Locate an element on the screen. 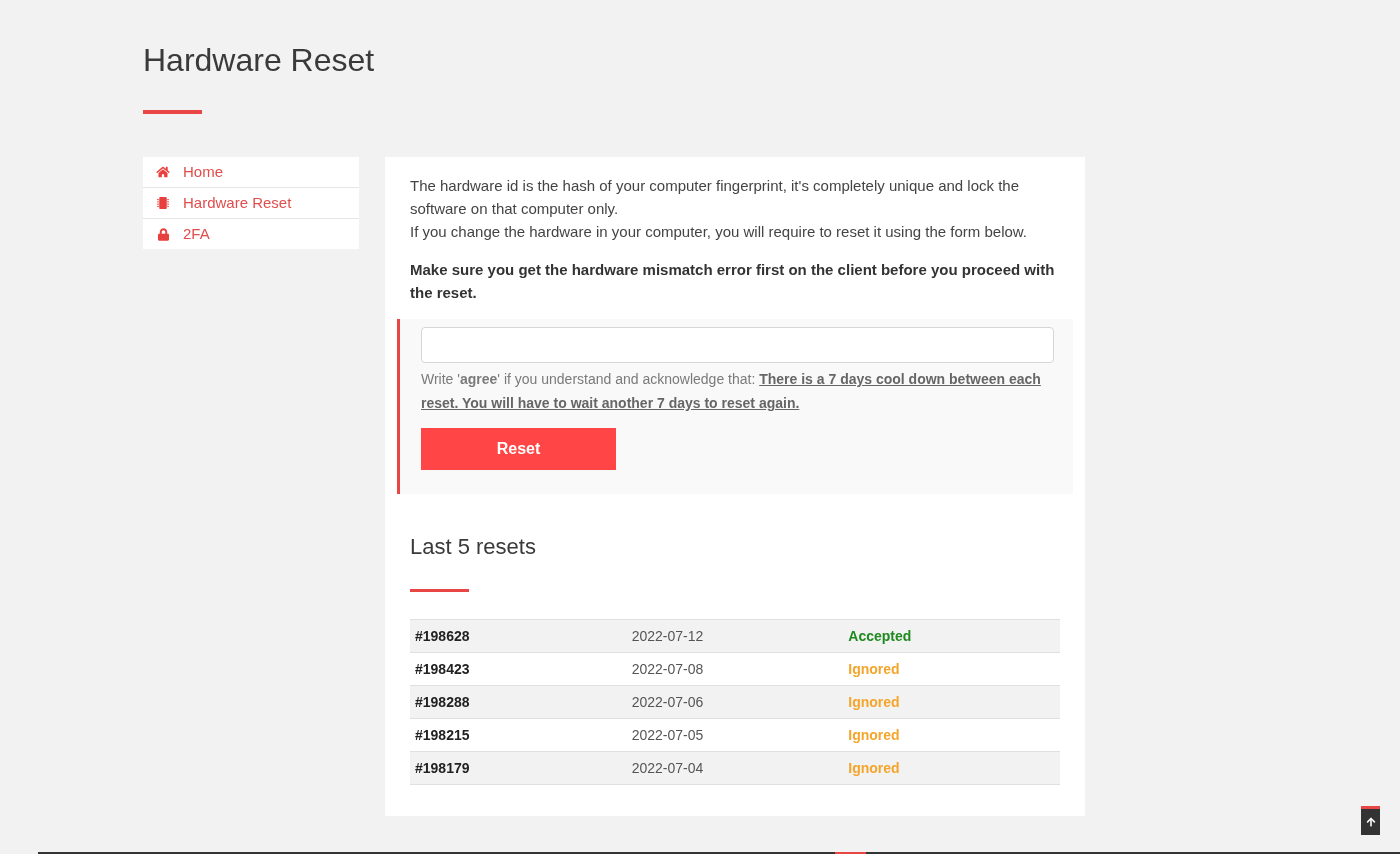 The height and width of the screenshot is (854, 1400). reset-status: Accepted is located at coordinates (880, 636).